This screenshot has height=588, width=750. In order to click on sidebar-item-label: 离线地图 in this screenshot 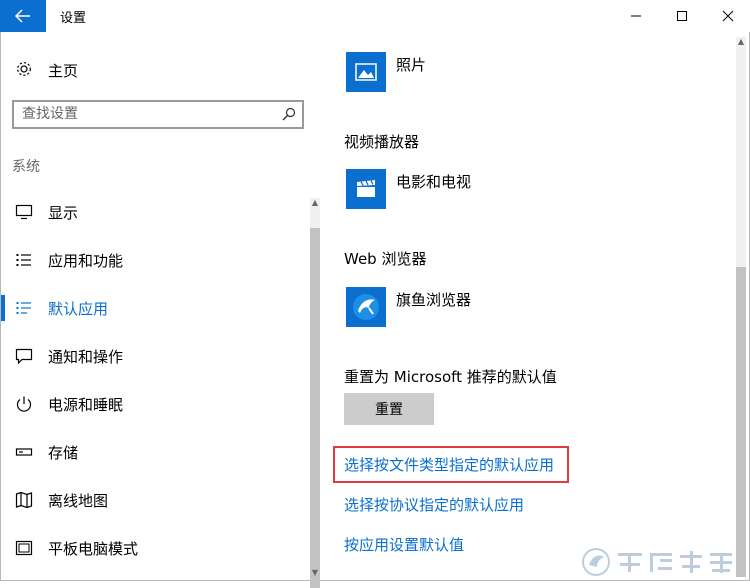, I will do `click(78, 501)`.